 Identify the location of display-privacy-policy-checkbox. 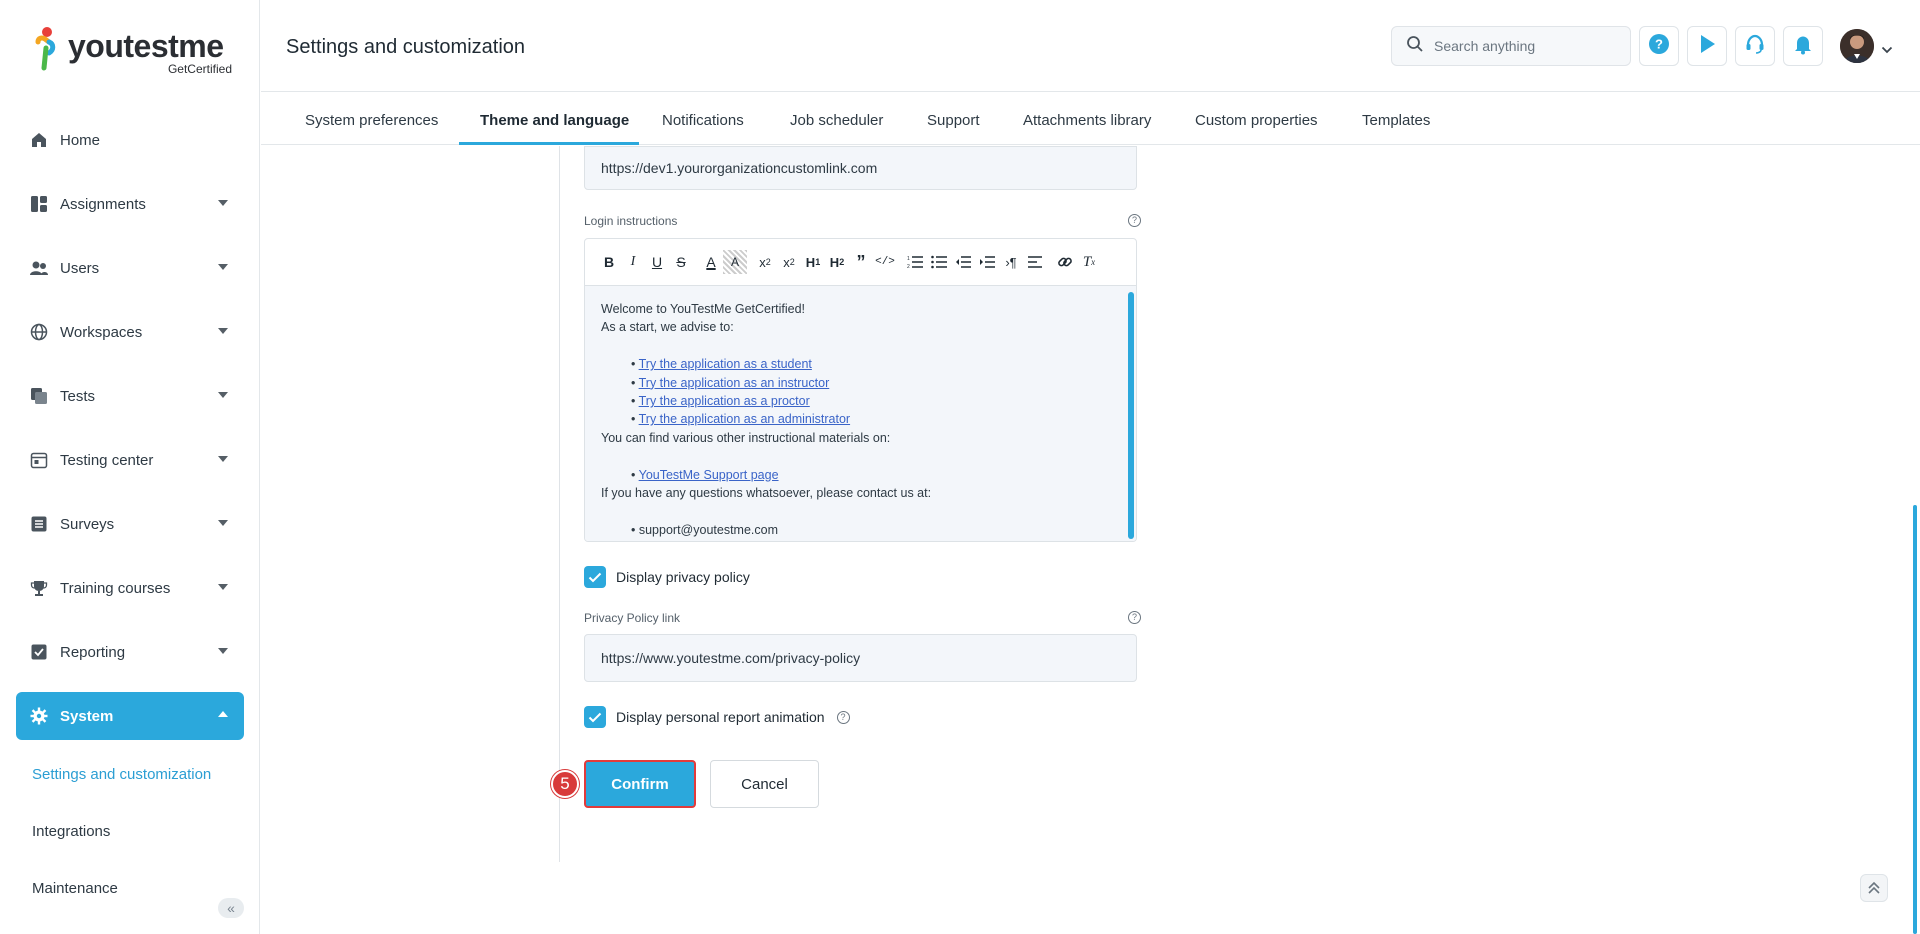
(595, 577).